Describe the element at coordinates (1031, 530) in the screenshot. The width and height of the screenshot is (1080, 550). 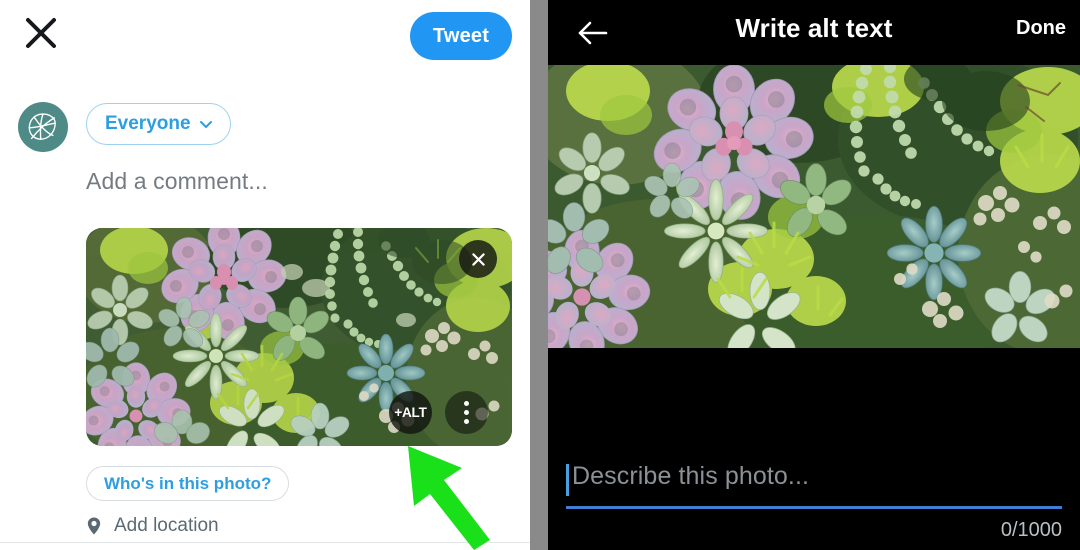
I see `character-counter: 0/1000` at that location.